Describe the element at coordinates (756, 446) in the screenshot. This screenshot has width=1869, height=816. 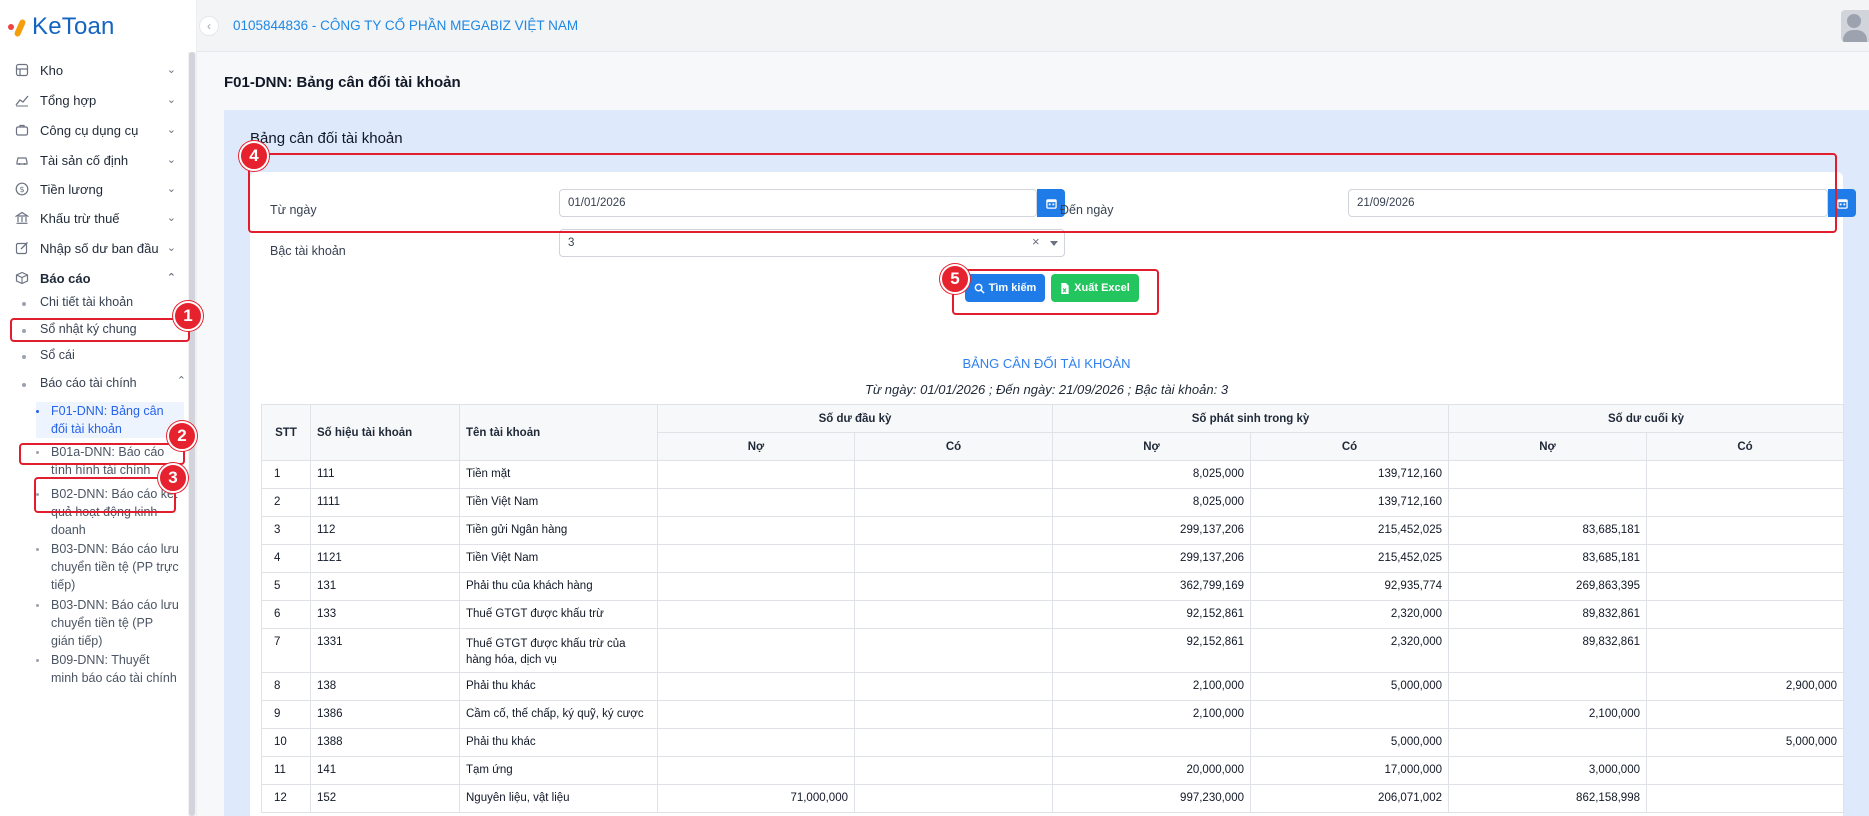
I see `th-opening-debit: Nợ` at that location.